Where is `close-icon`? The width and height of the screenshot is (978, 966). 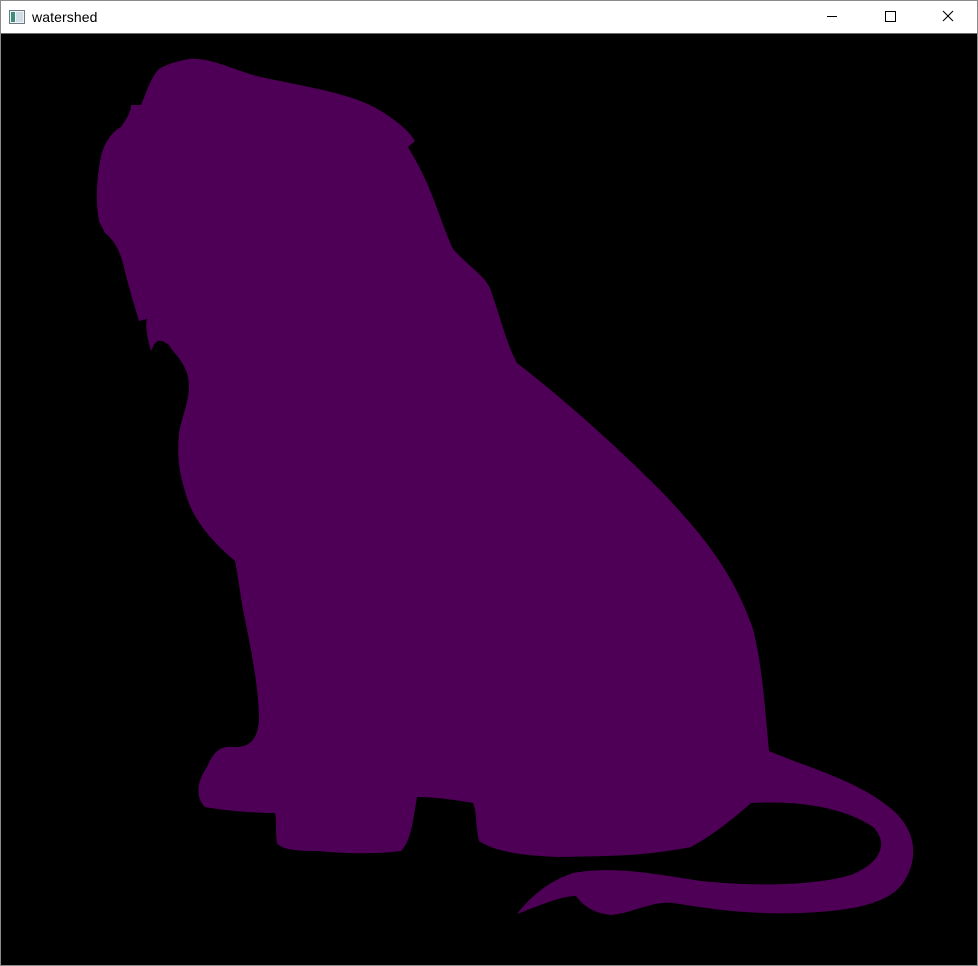 close-icon is located at coordinates (948, 18).